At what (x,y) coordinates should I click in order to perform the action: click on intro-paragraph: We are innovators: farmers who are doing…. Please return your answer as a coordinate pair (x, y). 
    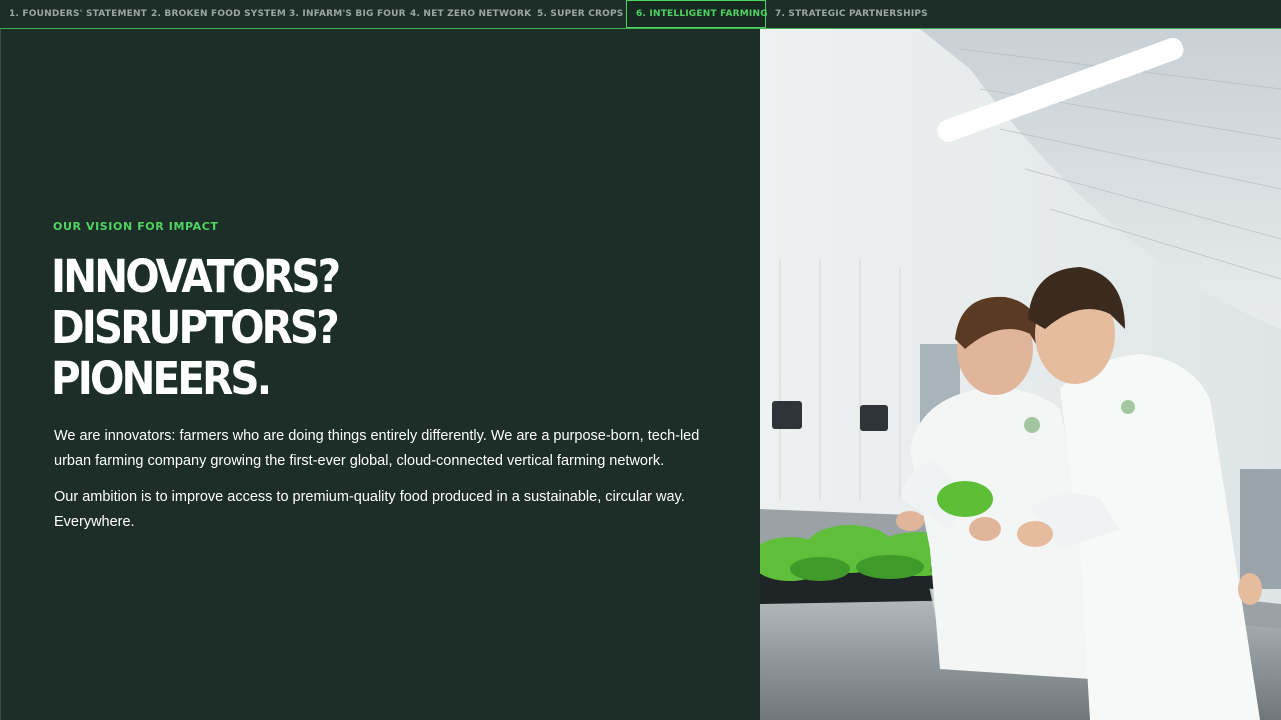
    Looking at the image, I should click on (377, 448).